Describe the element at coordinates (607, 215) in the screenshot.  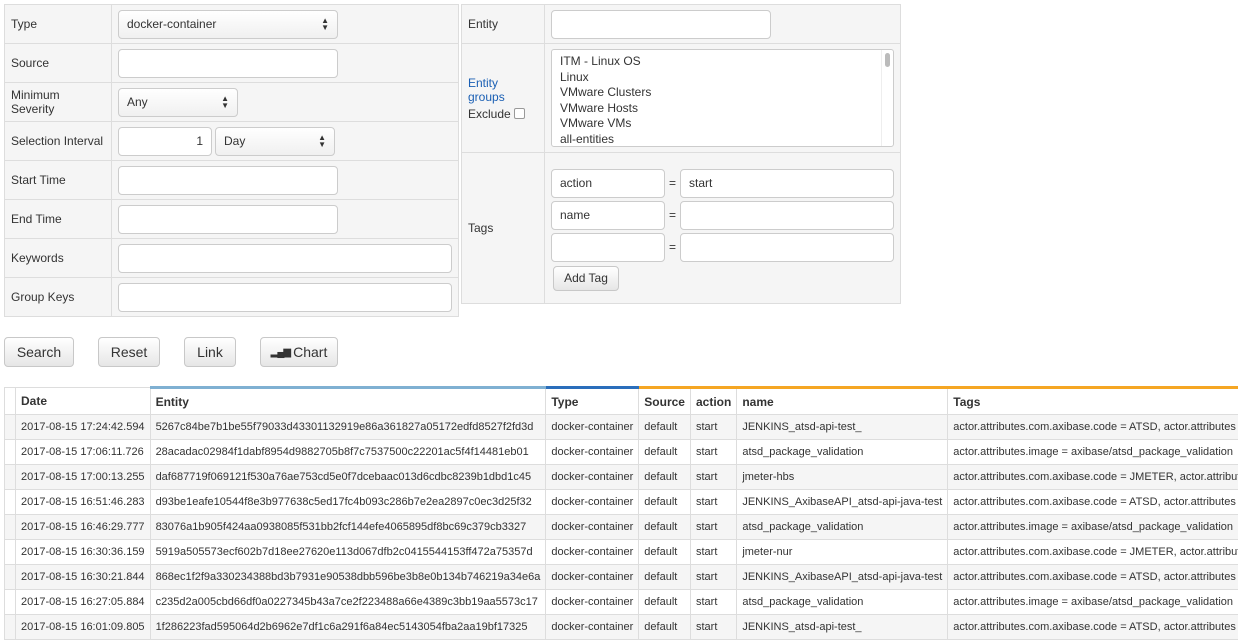
I see `tag-key-input: name` at that location.